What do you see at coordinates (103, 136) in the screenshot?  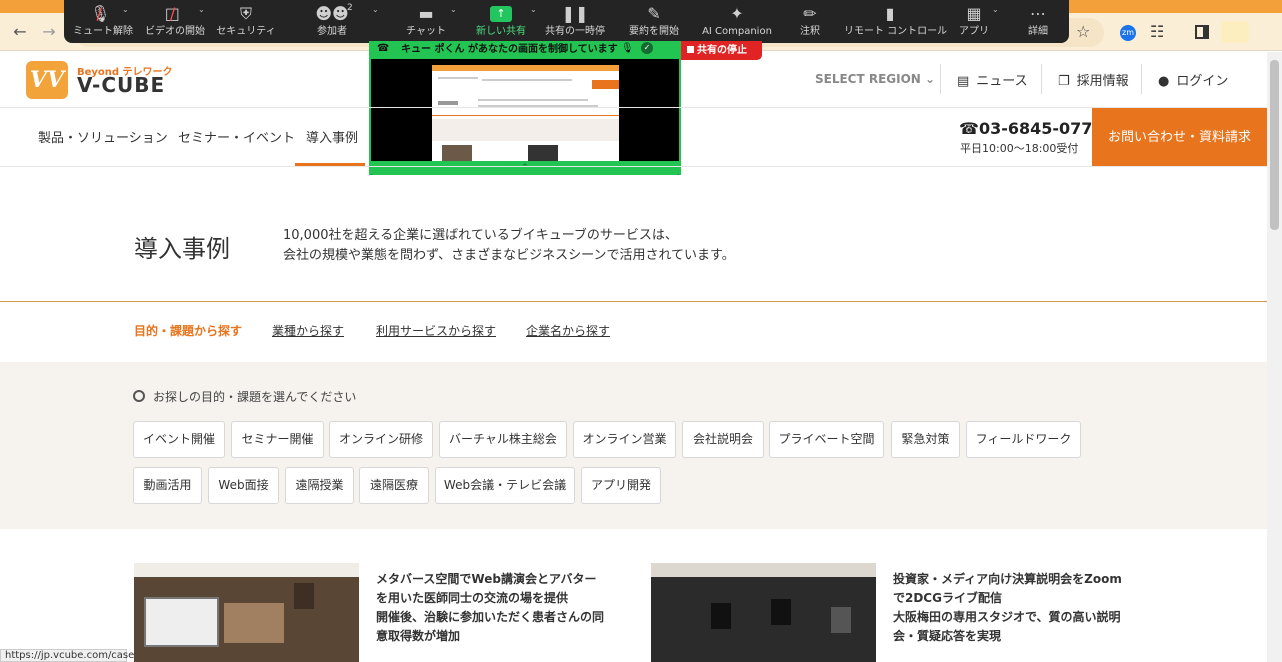 I see `nav-products: 製品・ソリューション` at bounding box center [103, 136].